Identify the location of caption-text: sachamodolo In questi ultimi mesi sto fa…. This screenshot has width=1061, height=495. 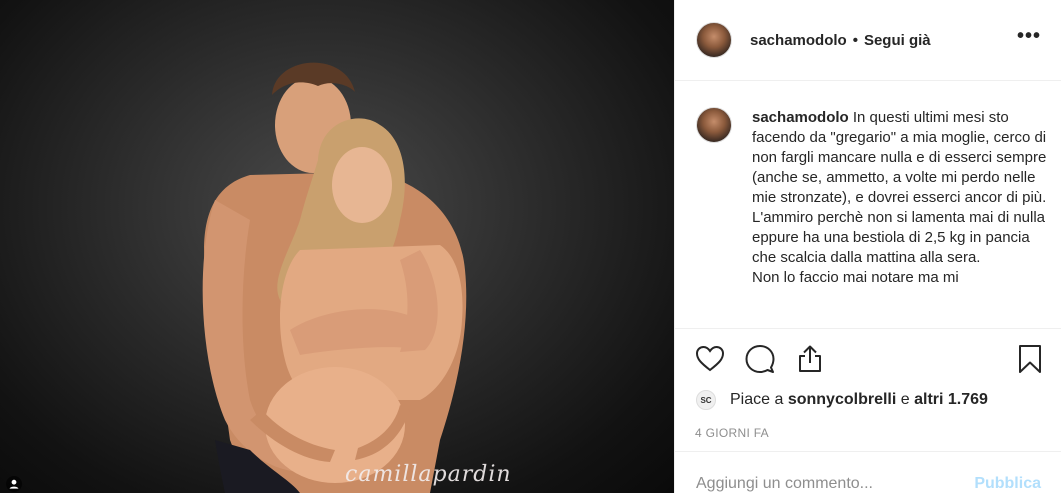
(900, 198).